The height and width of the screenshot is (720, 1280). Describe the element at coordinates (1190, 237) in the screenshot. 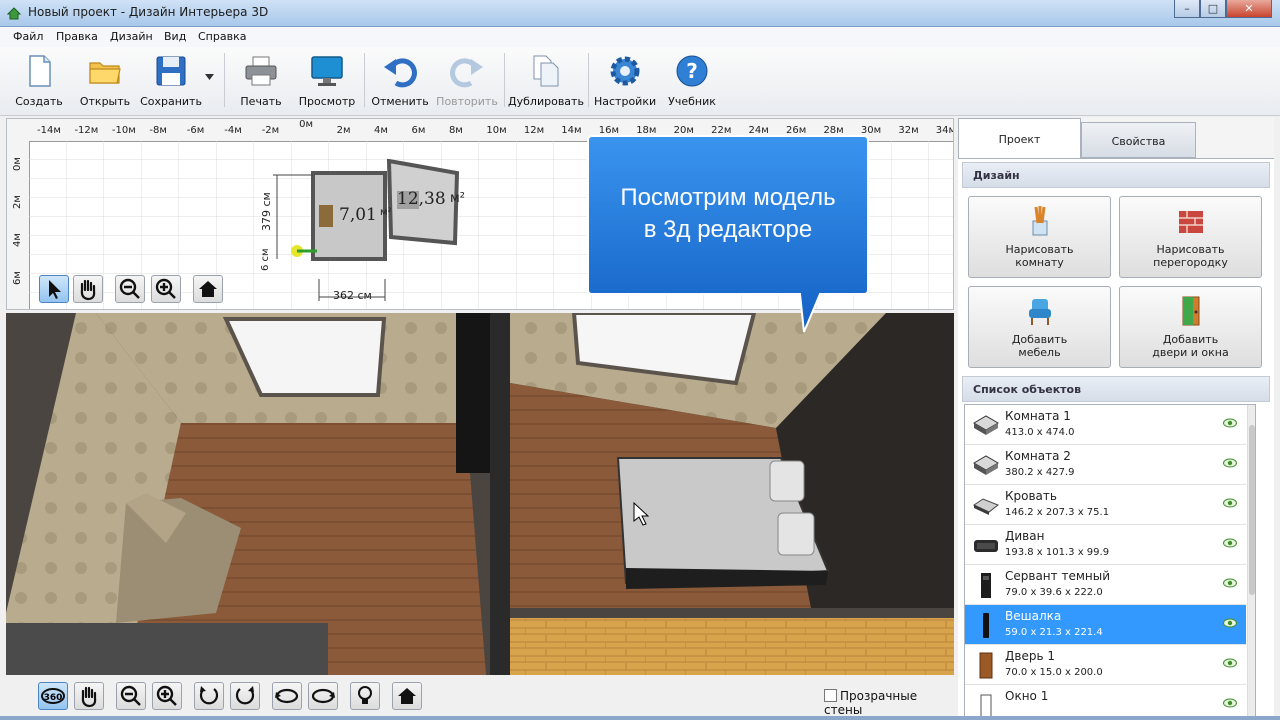

I see `draw-partition-button: Нарисовать перегородку` at that location.